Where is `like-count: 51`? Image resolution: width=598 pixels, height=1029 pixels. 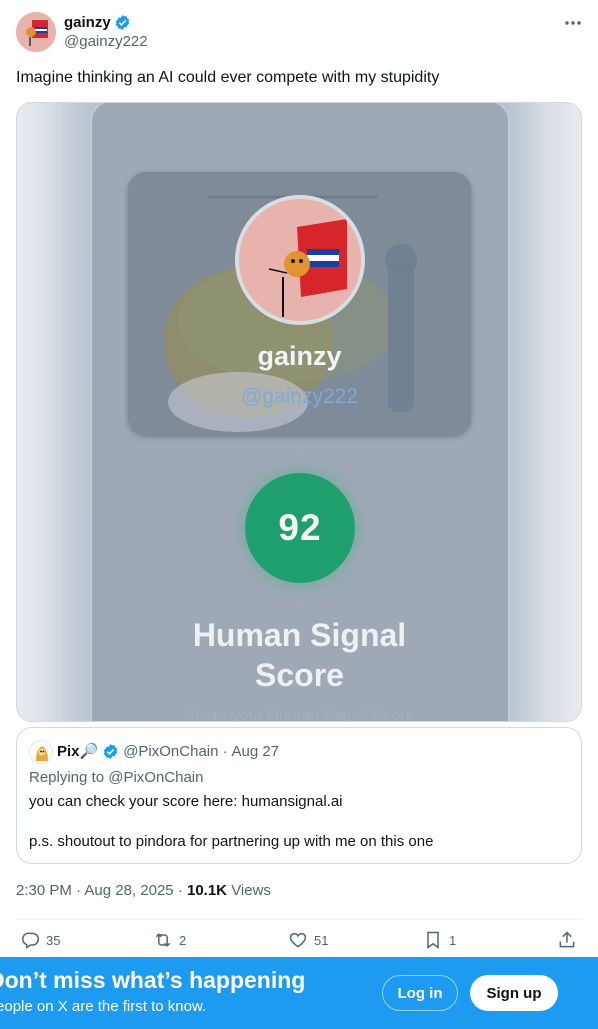
like-count: 51 is located at coordinates (321, 940).